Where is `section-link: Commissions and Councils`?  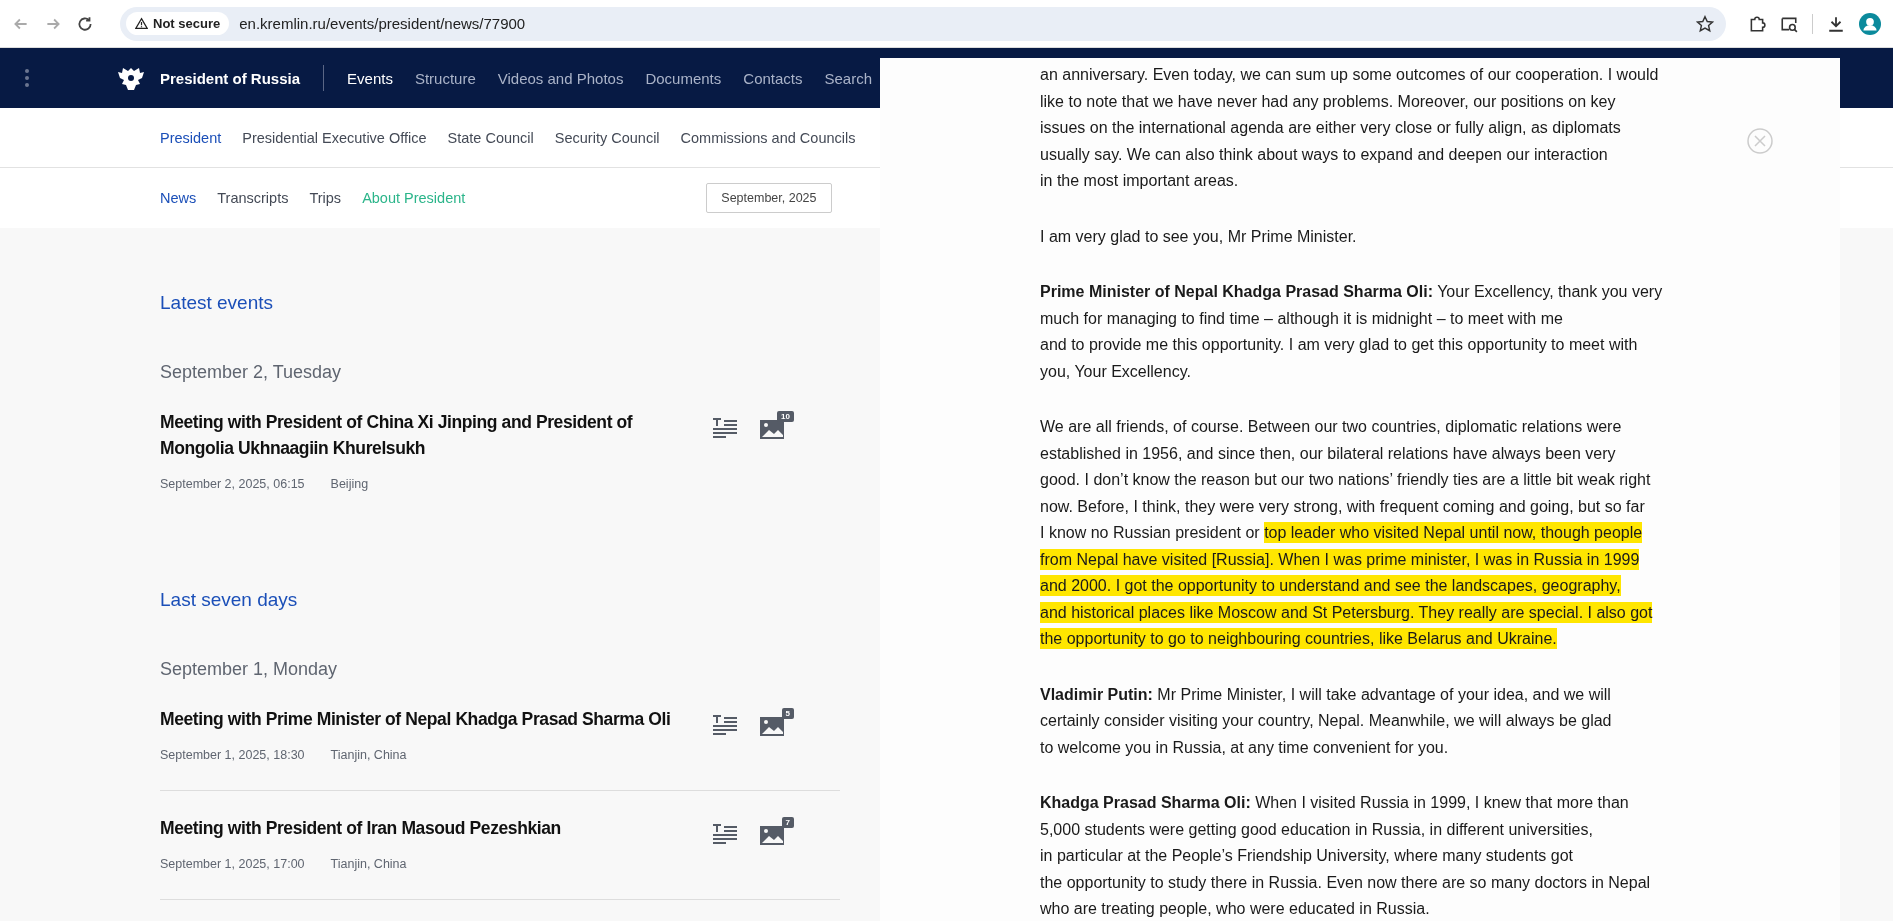 section-link: Commissions and Councils is located at coordinates (768, 137).